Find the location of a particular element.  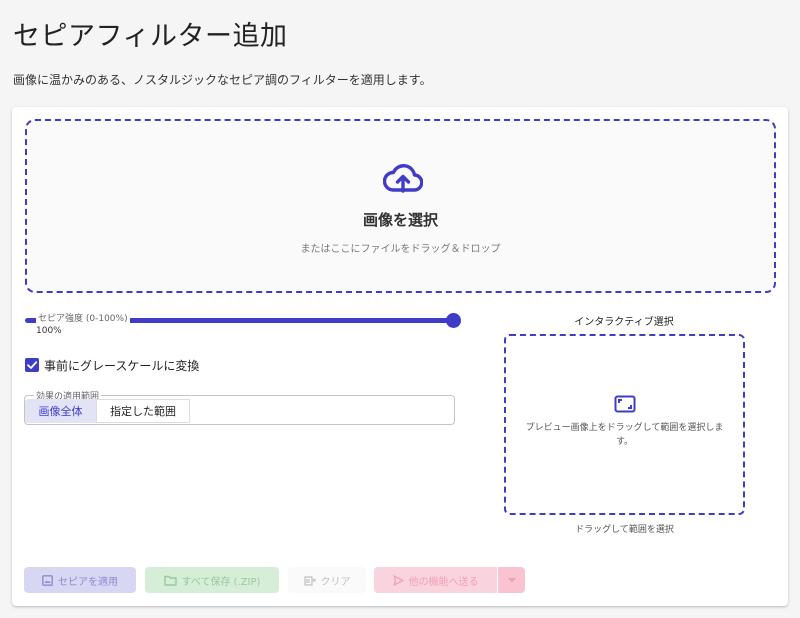

cloud-upload-icon is located at coordinates (403, 178).